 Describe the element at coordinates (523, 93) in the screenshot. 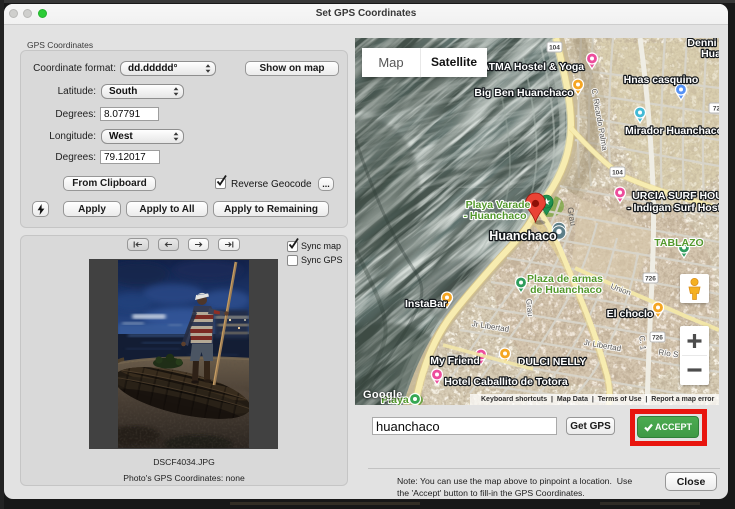

I see `svg-text: Big Ben Huanchaco` at that location.